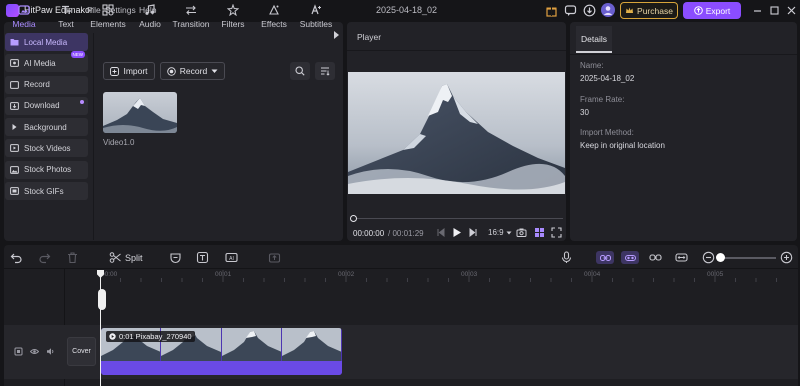 Image resolution: width=800 pixels, height=386 pixels. I want to click on scrubber-handle, so click(353, 218).